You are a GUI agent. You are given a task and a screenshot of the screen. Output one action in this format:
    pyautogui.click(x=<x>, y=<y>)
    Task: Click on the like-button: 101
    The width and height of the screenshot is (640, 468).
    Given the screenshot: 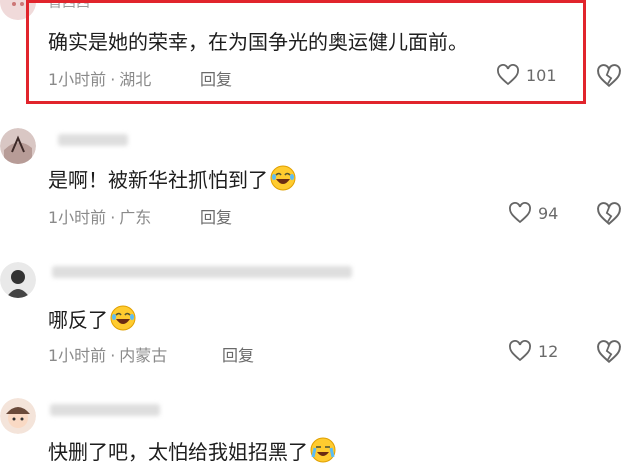 What is the action you would take?
    pyautogui.click(x=526, y=75)
    